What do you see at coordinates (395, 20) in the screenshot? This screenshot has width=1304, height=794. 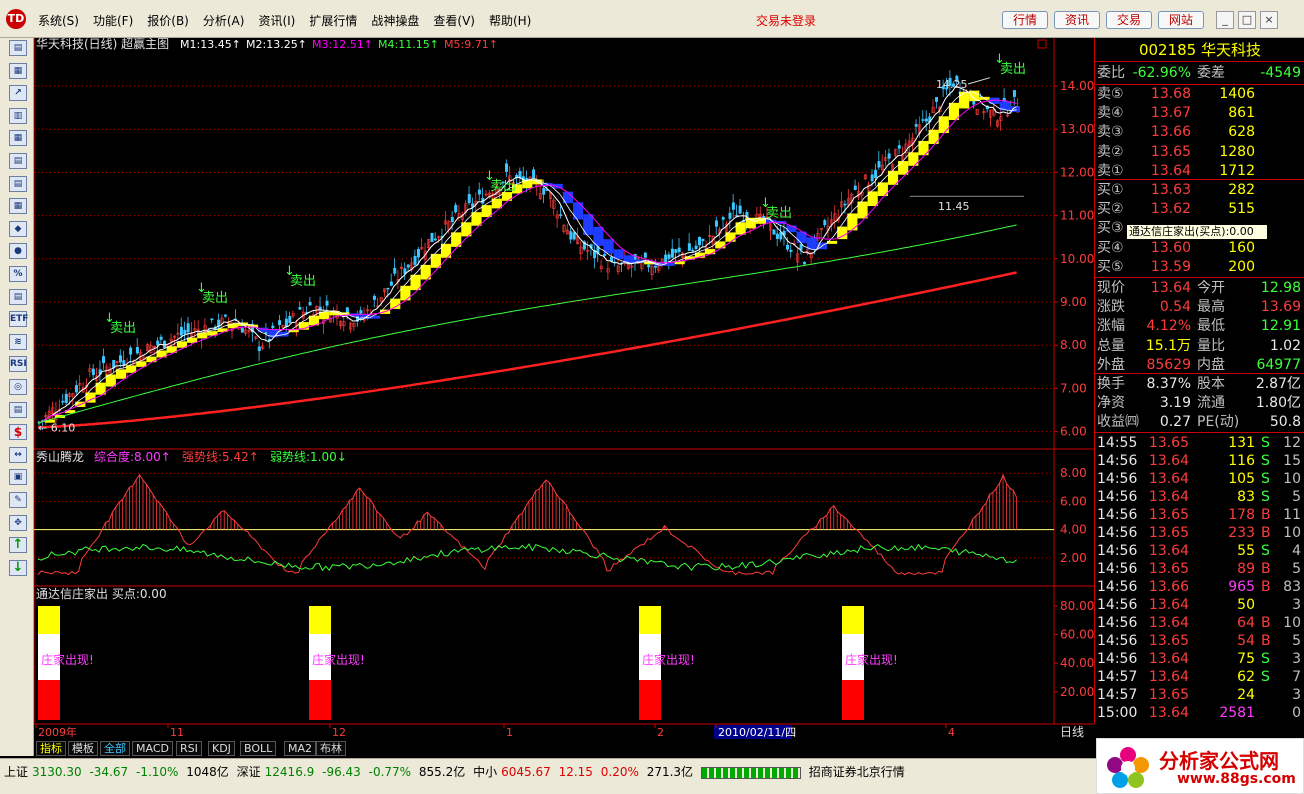 I see `menu-item-6: 战神操盘` at bounding box center [395, 20].